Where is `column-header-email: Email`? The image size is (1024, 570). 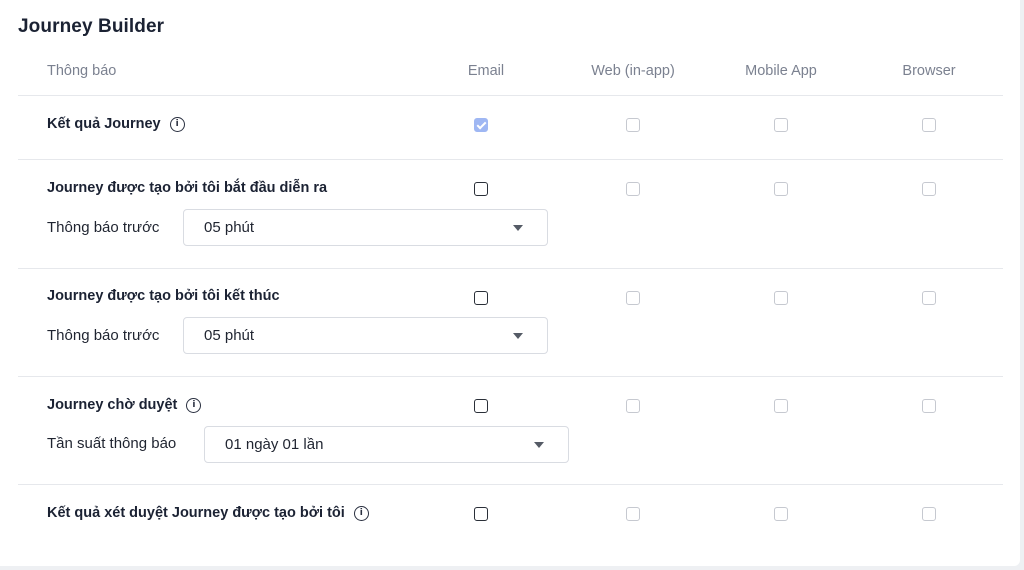
column-header-email: Email is located at coordinates (486, 71).